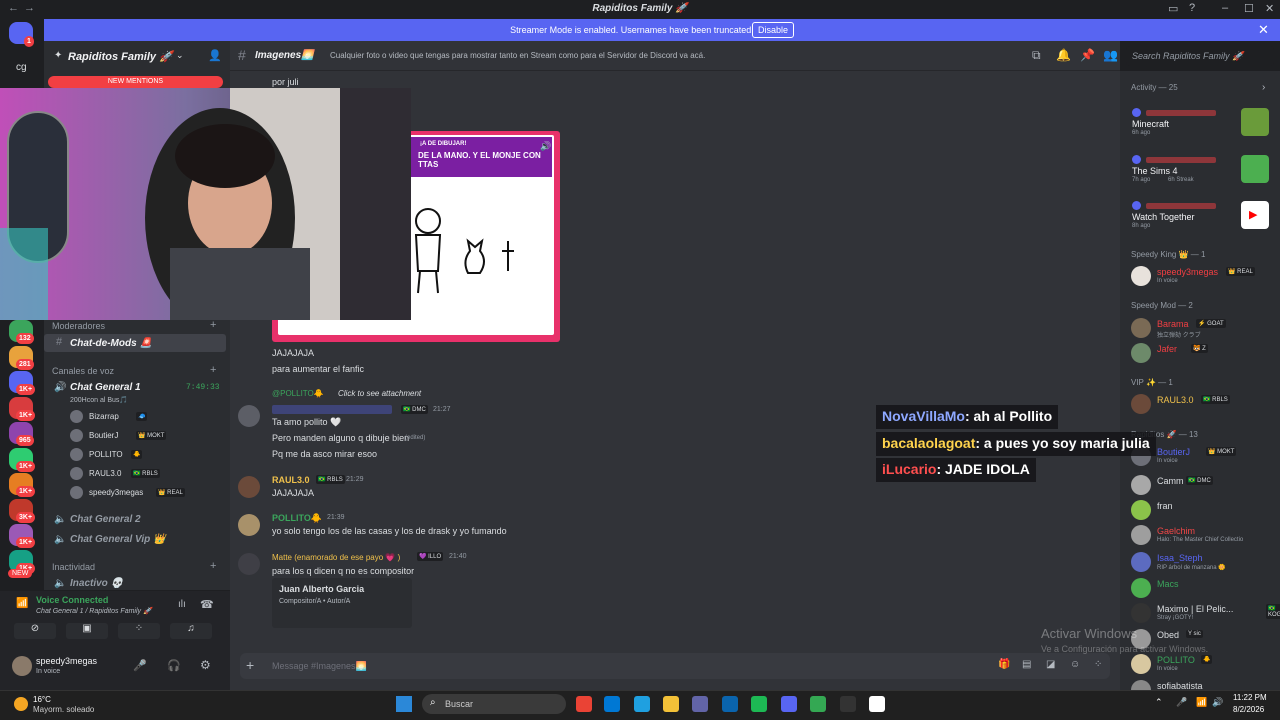 Image resolution: width=1280 pixels, height=720 pixels. Describe the element at coordinates (818, 704) in the screenshot. I see `chrome-profile-icon` at that location.